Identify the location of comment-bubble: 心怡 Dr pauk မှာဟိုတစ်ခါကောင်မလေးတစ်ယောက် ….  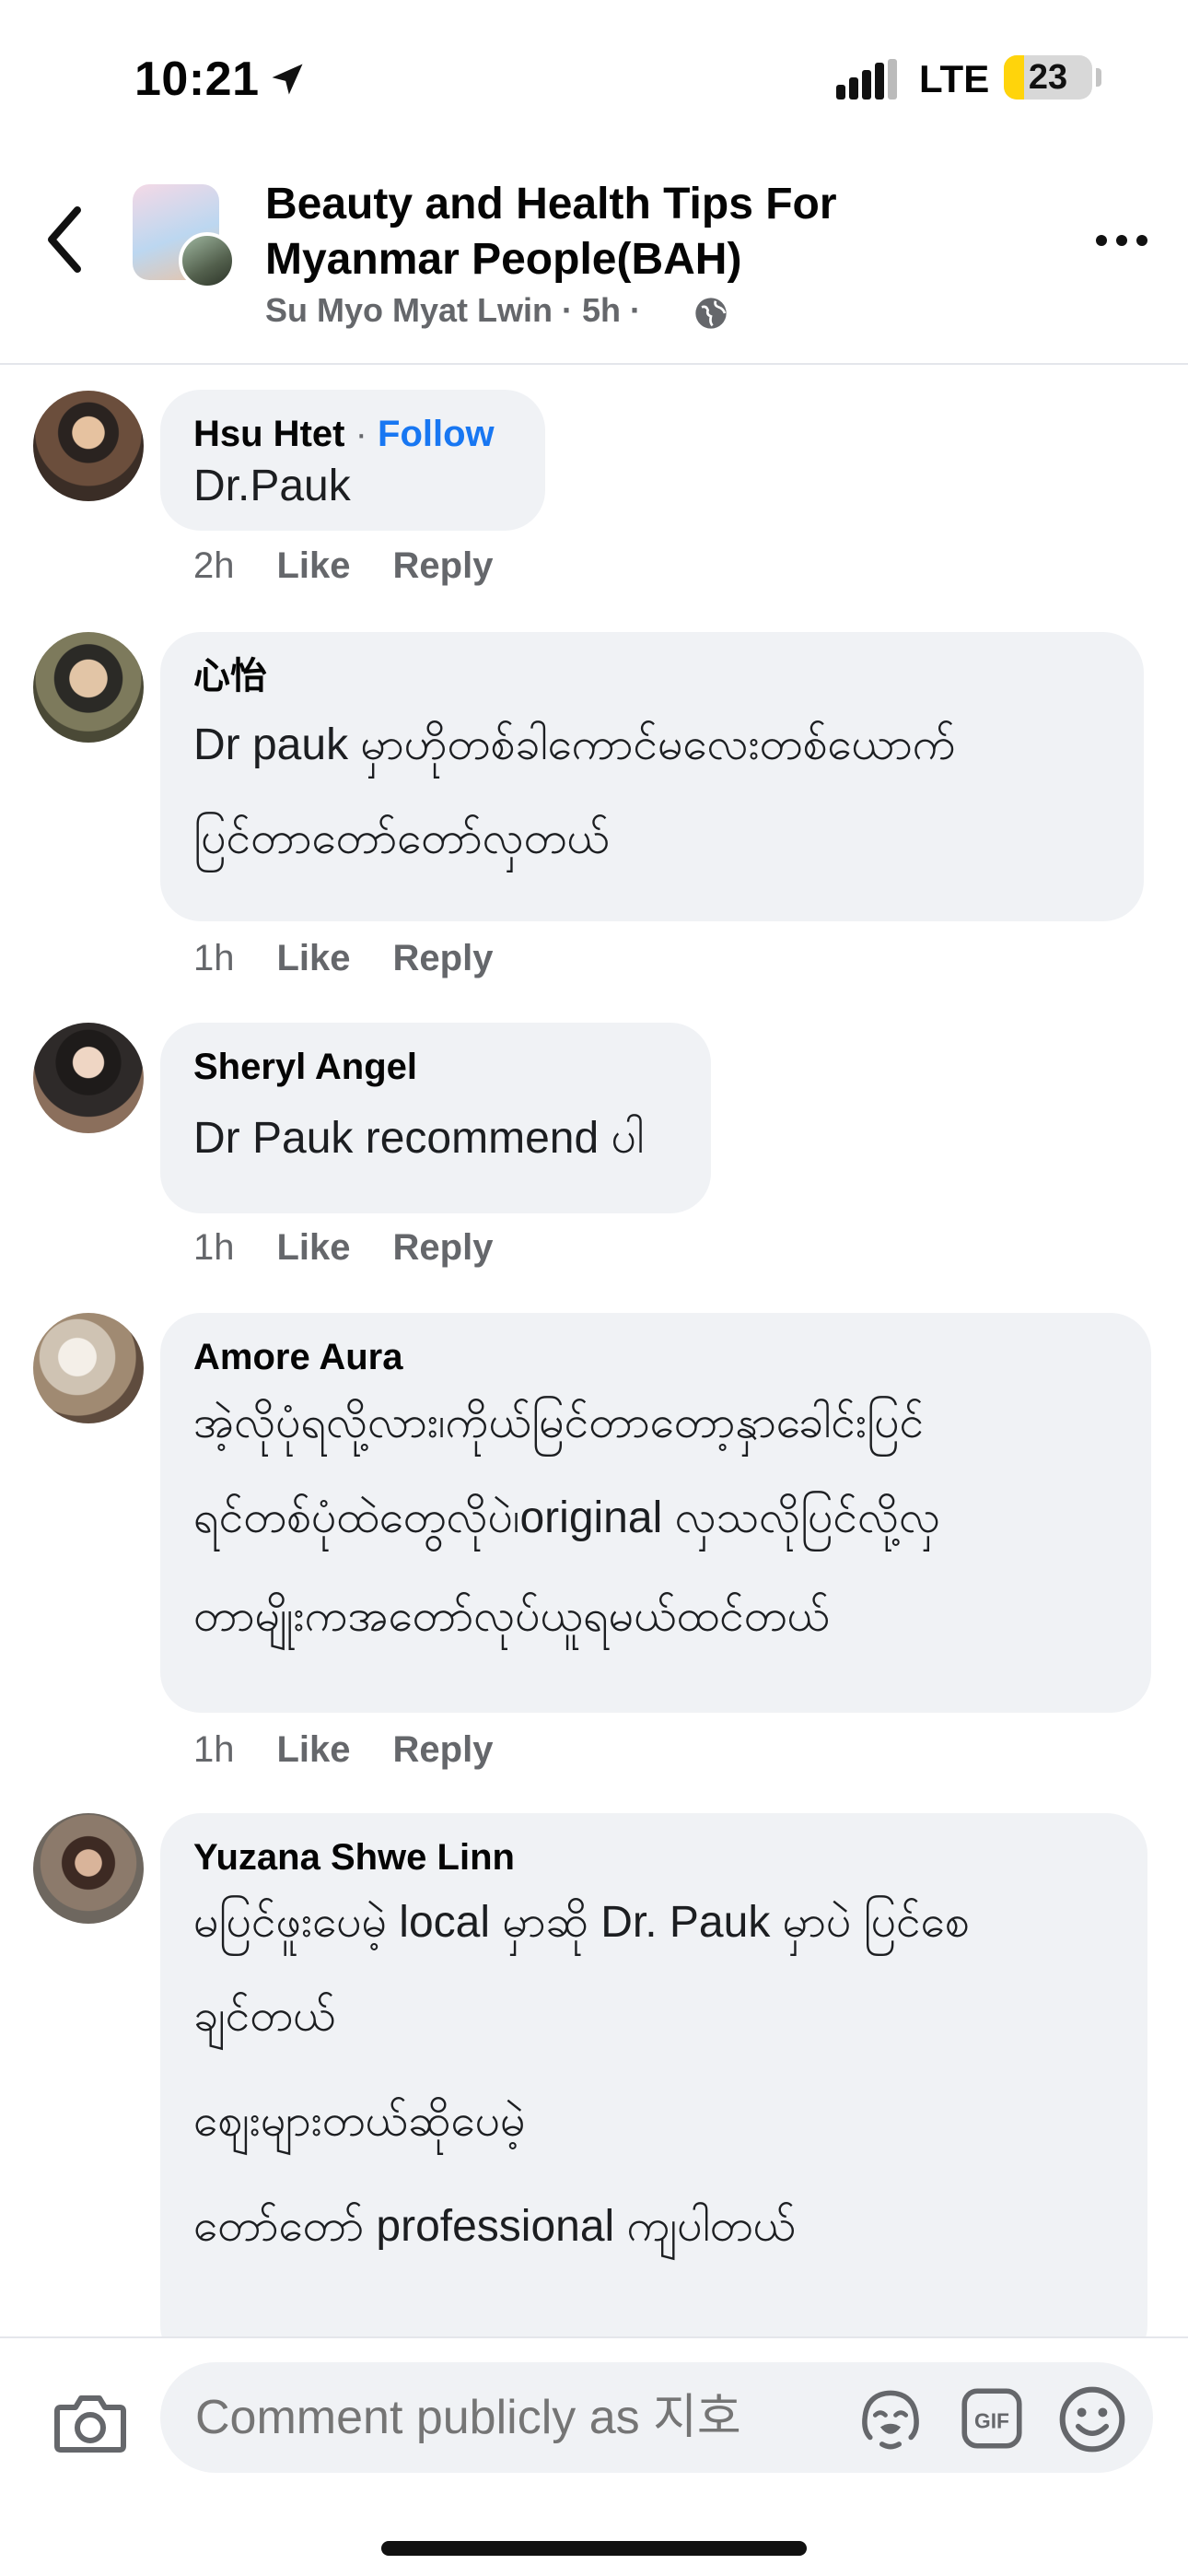
(652, 776).